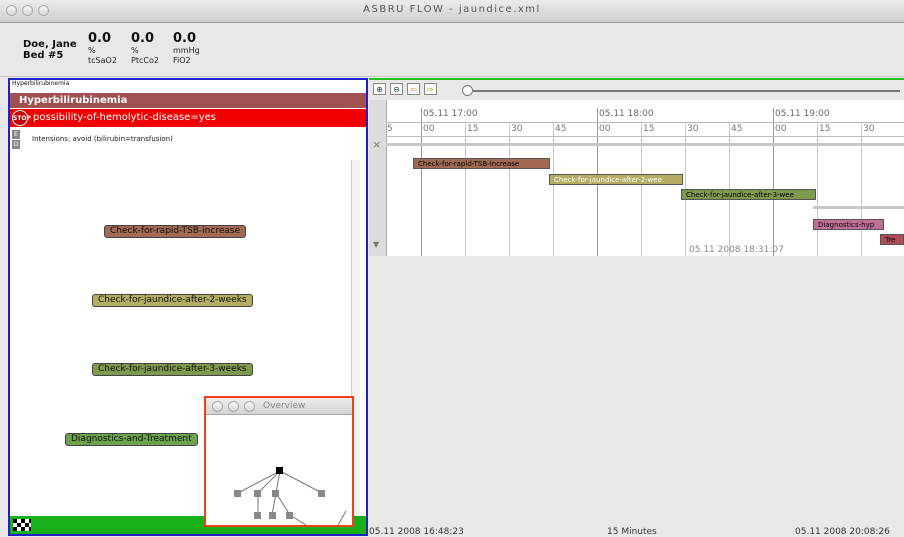 This screenshot has width=904, height=537. What do you see at coordinates (686, 91) in the screenshot?
I see `zoom-slider-track` at bounding box center [686, 91].